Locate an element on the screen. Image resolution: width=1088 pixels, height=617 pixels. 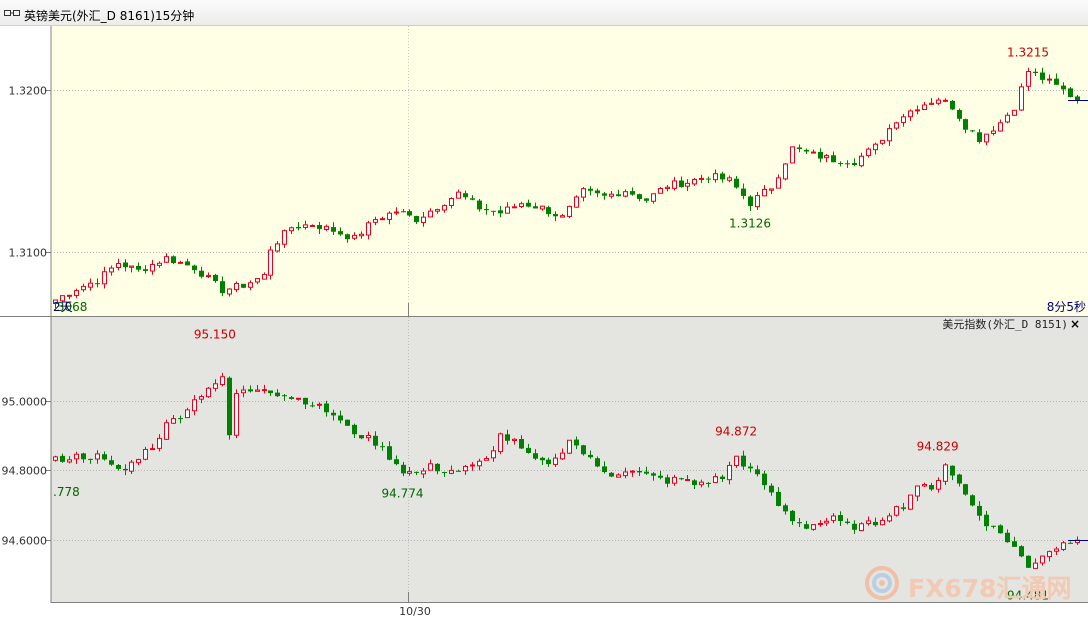
low-price-label: 94.774 is located at coordinates (403, 494).